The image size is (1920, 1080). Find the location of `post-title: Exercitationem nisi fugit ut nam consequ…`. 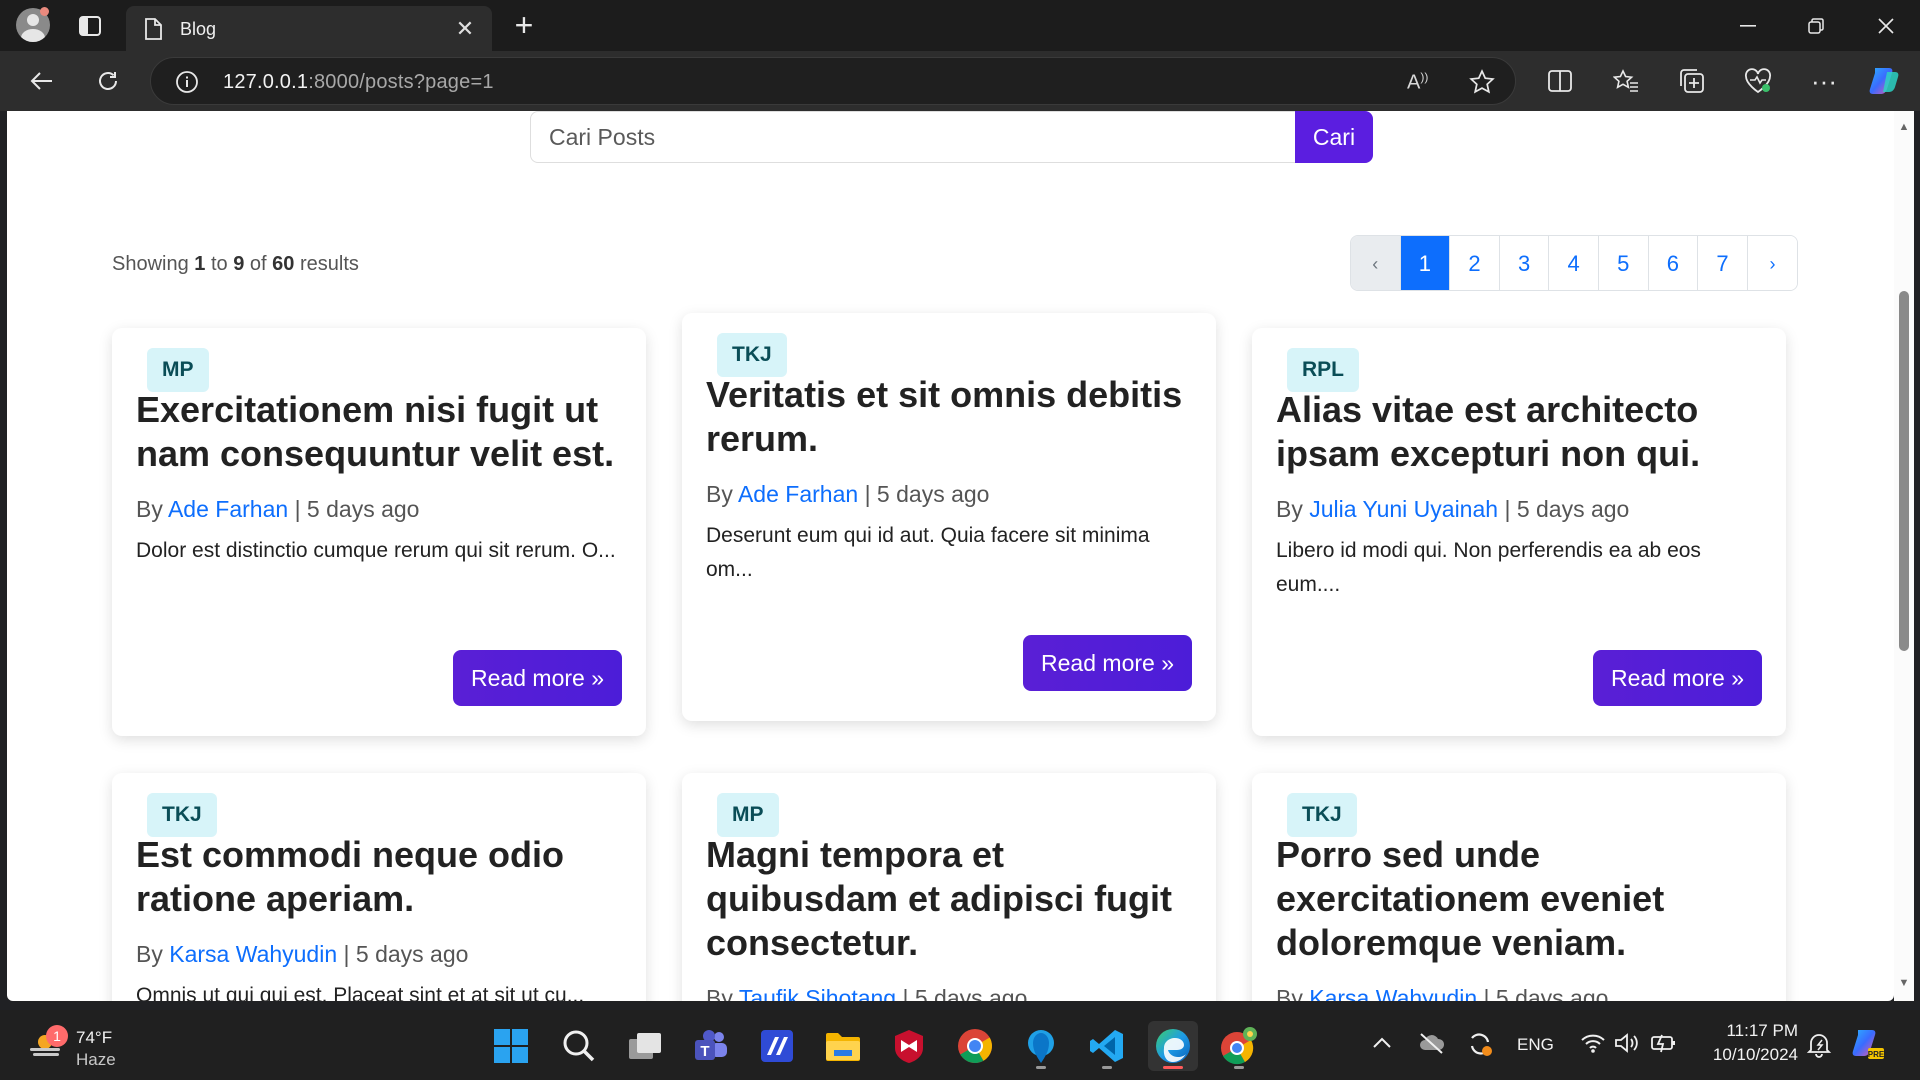

post-title: Exercitationem nisi fugit ut nam consequ… is located at coordinates (381, 432).